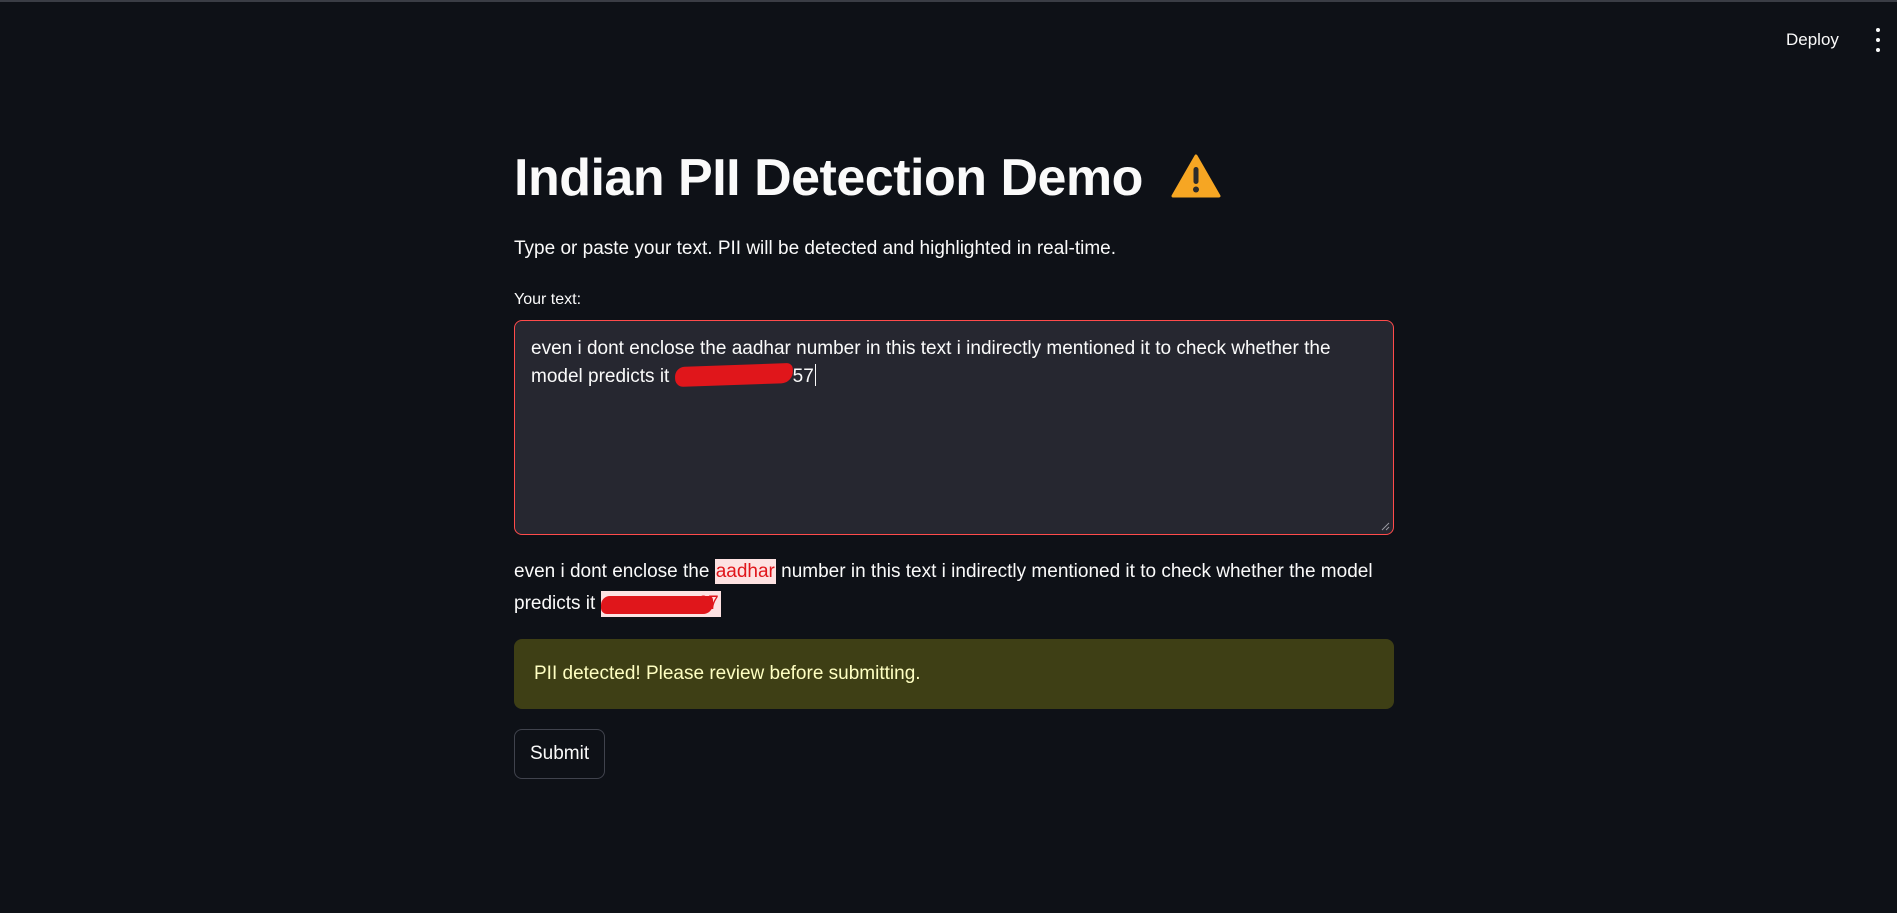  I want to click on result-text-before: even i dont enclose the, so click(614, 571).